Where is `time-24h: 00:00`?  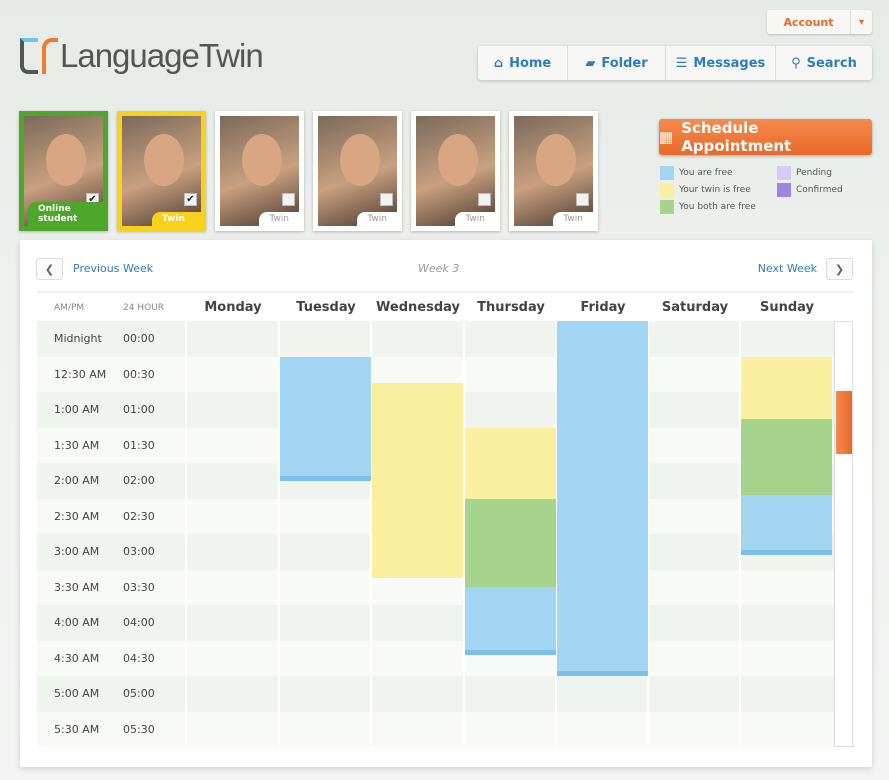
time-24h: 00:00 is located at coordinates (139, 339).